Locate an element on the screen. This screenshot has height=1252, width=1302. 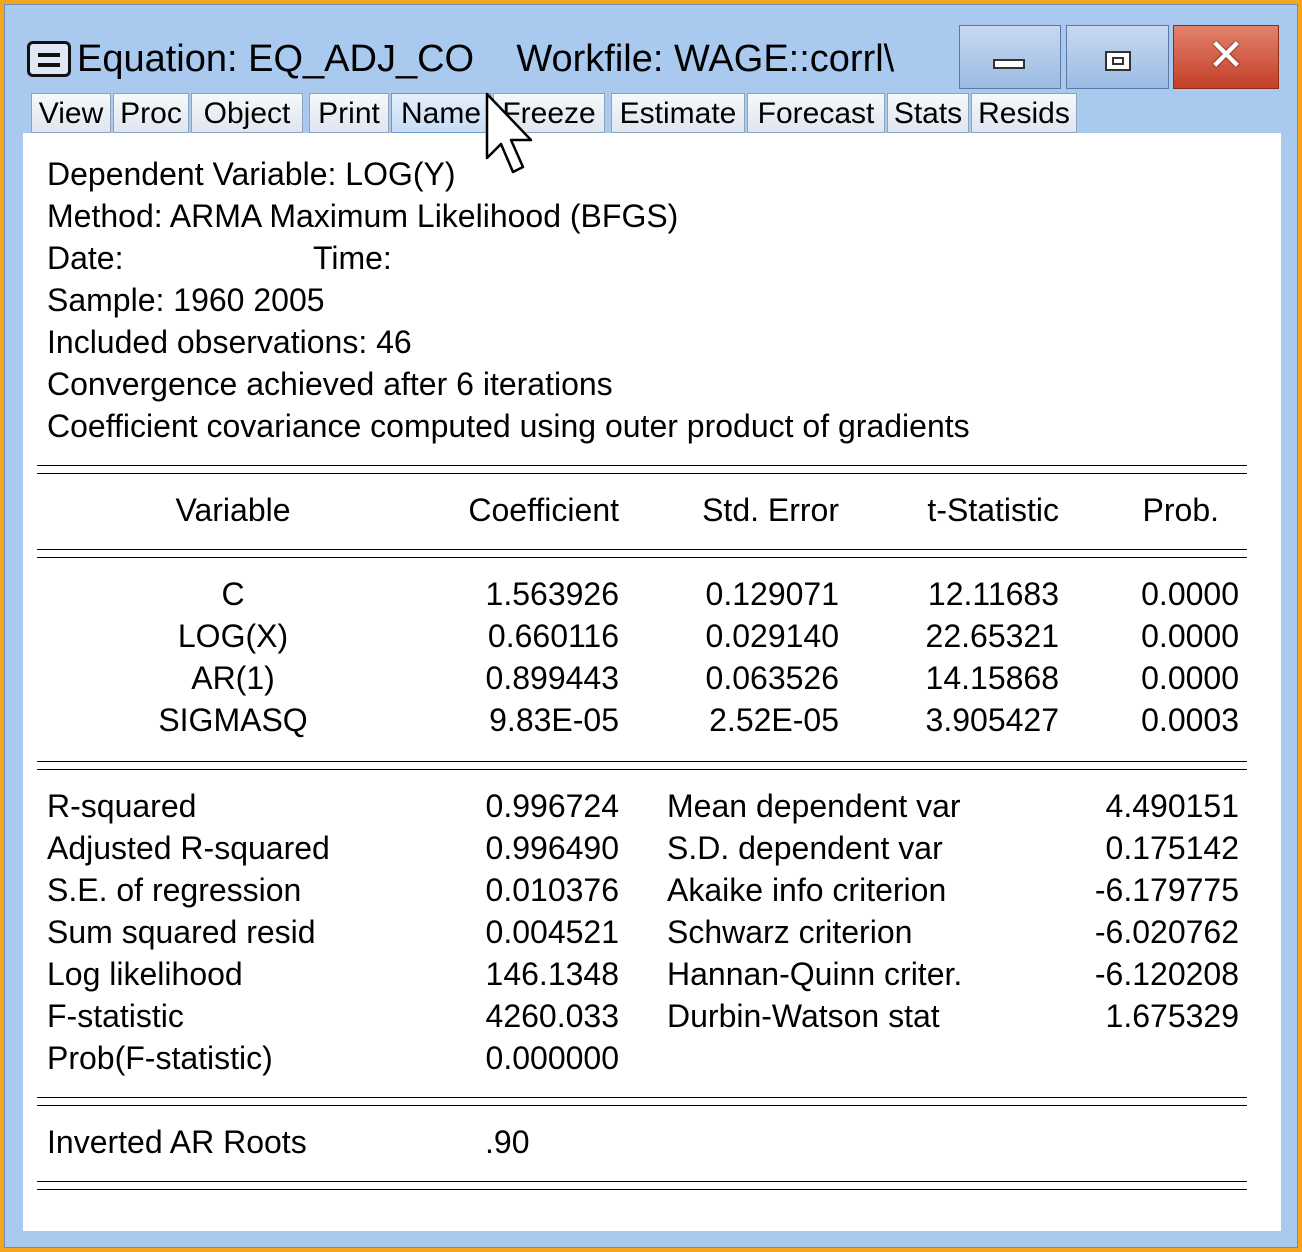
col-header-prob: Prob. is located at coordinates (1180, 510).